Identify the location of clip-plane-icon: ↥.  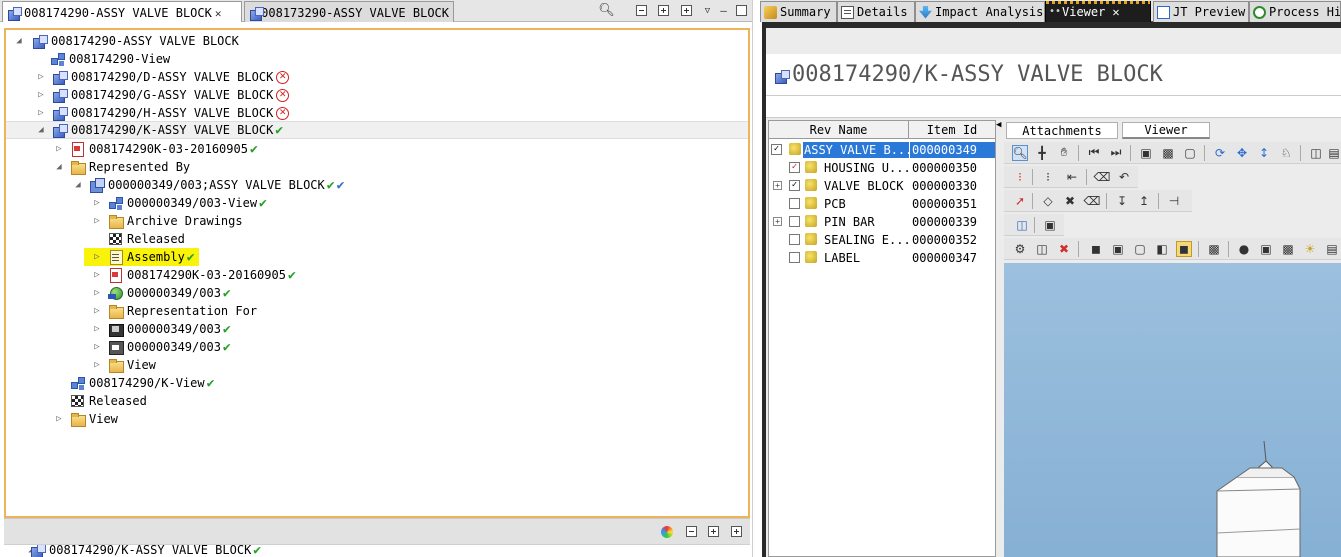
(1144, 201).